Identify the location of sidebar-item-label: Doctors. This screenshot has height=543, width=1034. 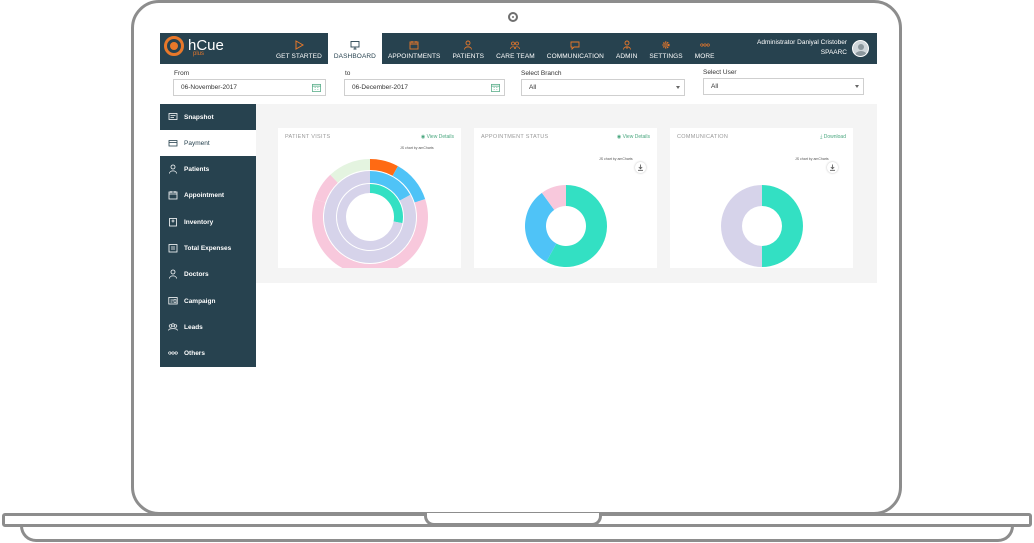
(196, 274).